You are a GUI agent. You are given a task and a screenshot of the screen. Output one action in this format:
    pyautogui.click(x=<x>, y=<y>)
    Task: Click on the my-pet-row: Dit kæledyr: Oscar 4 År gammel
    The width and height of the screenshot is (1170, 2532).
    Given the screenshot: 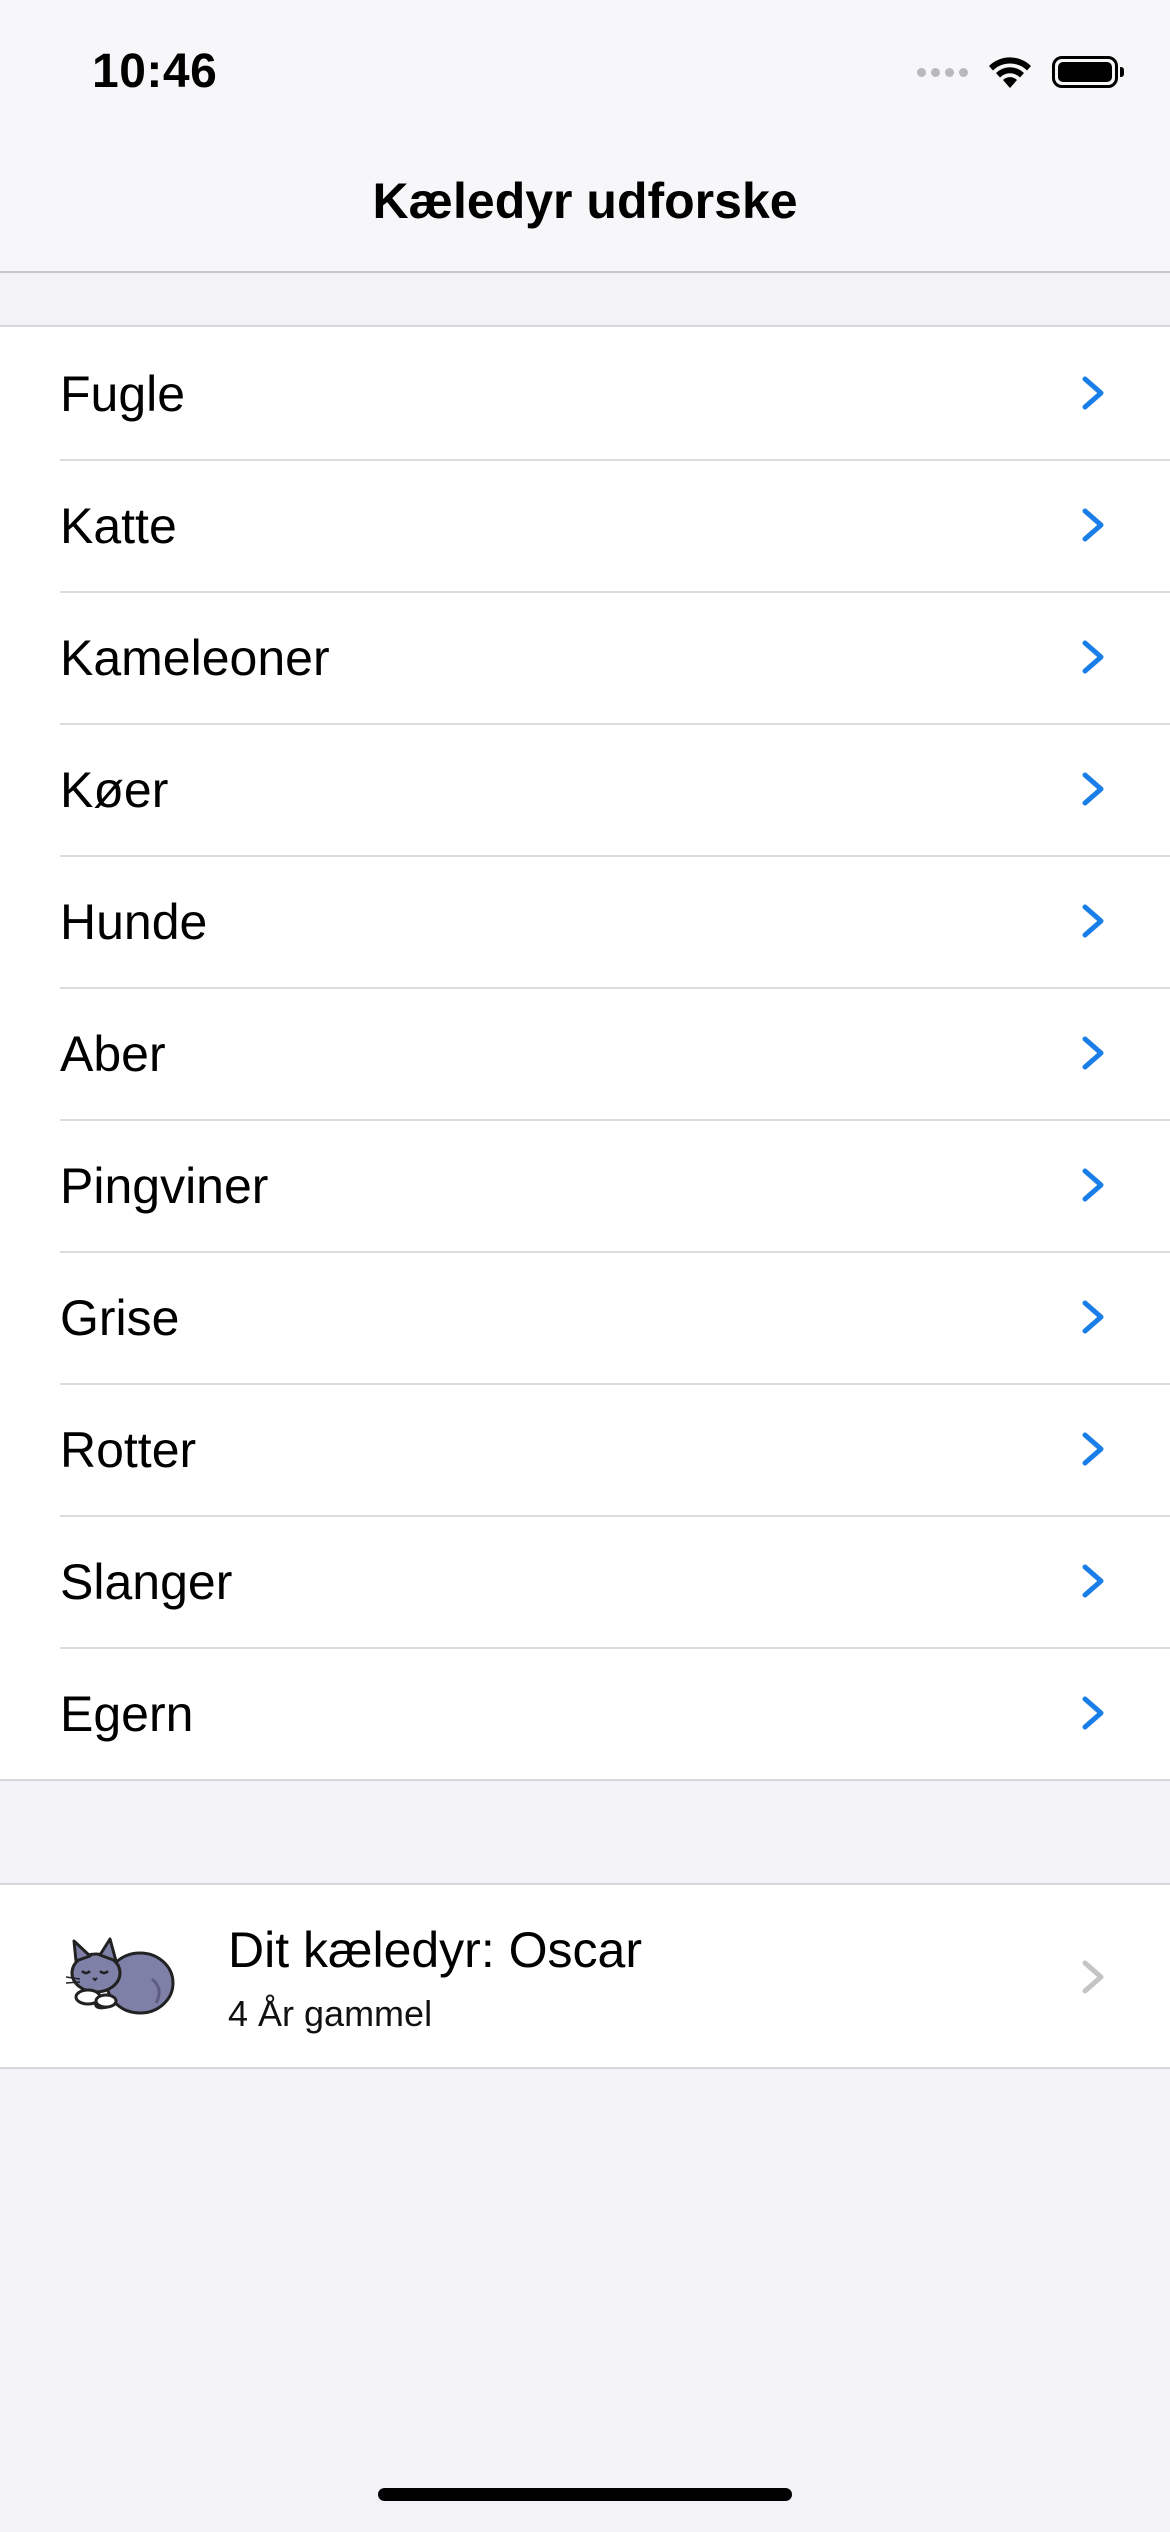 What is the action you would take?
    pyautogui.click(x=585, y=1976)
    